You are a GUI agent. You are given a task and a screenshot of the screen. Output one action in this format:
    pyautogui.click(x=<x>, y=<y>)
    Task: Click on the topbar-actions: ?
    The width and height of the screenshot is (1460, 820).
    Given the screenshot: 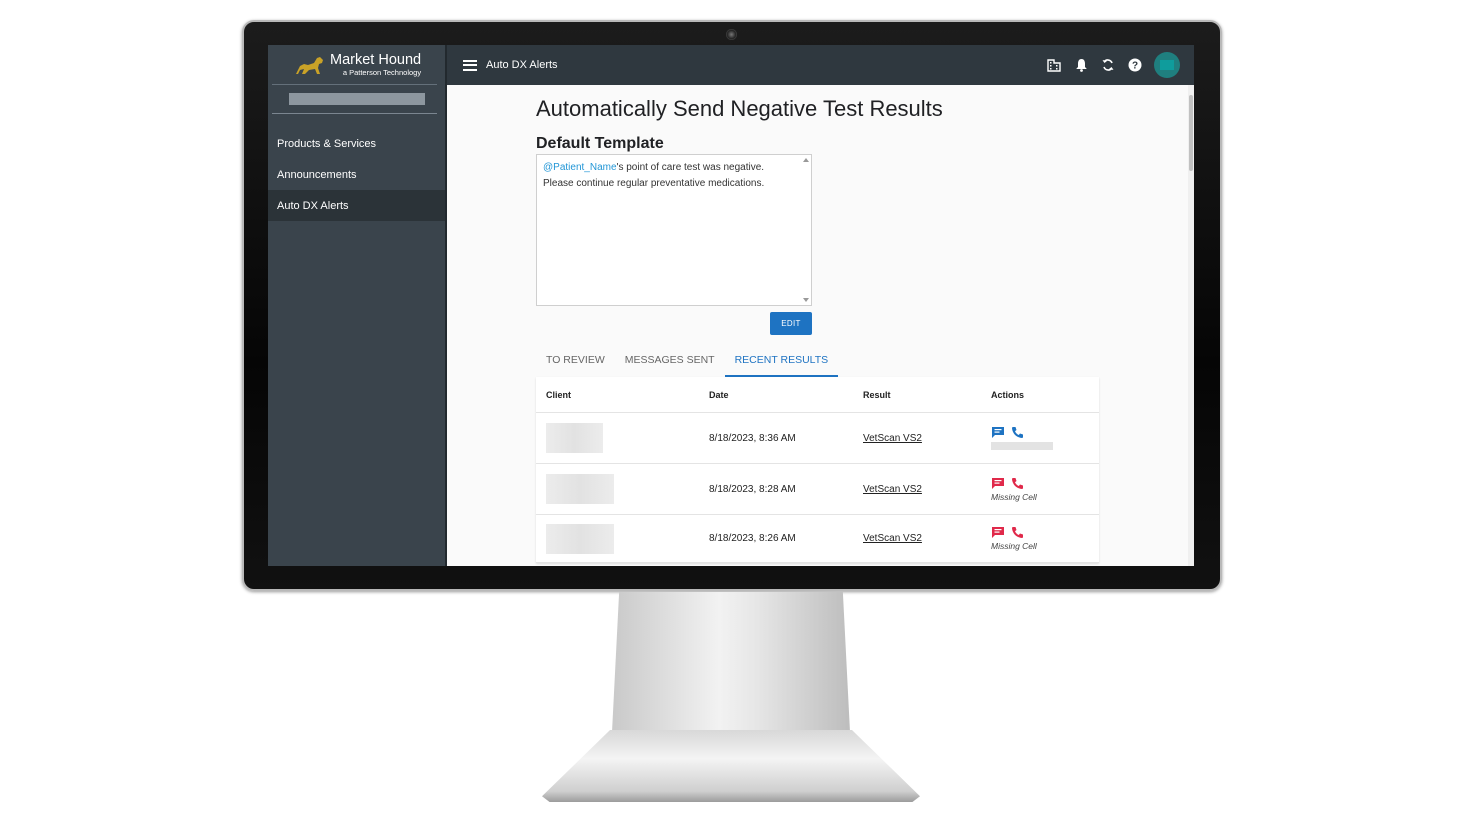 What is the action you would take?
    pyautogui.click(x=1107, y=65)
    